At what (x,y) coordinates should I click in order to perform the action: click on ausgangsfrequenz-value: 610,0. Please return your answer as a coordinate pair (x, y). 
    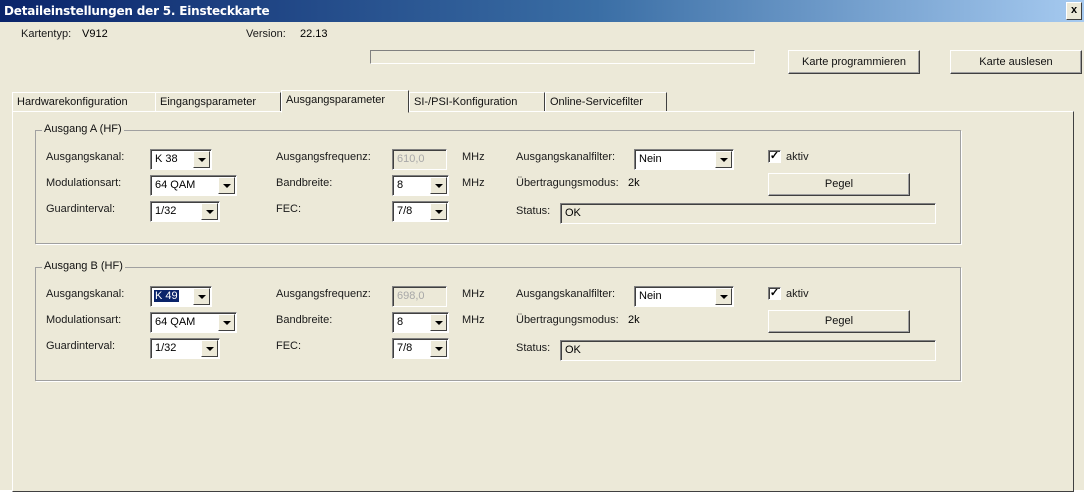
    Looking at the image, I should click on (411, 159).